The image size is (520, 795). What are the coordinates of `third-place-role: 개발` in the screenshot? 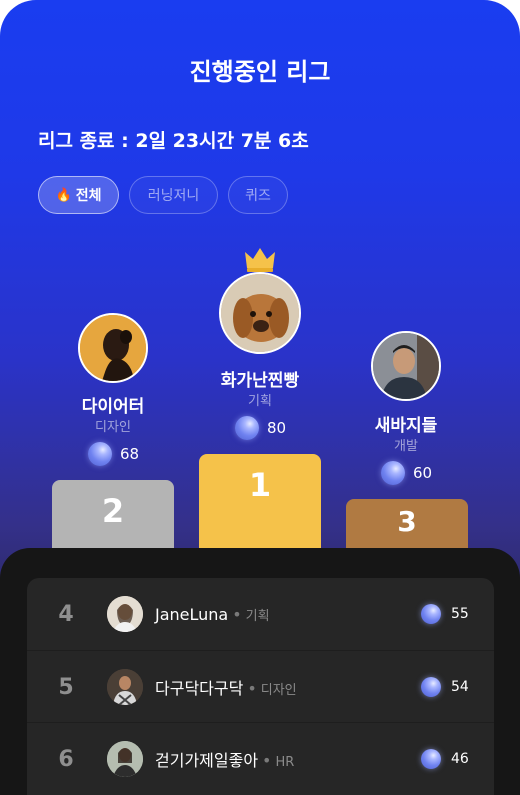 It's located at (406, 446).